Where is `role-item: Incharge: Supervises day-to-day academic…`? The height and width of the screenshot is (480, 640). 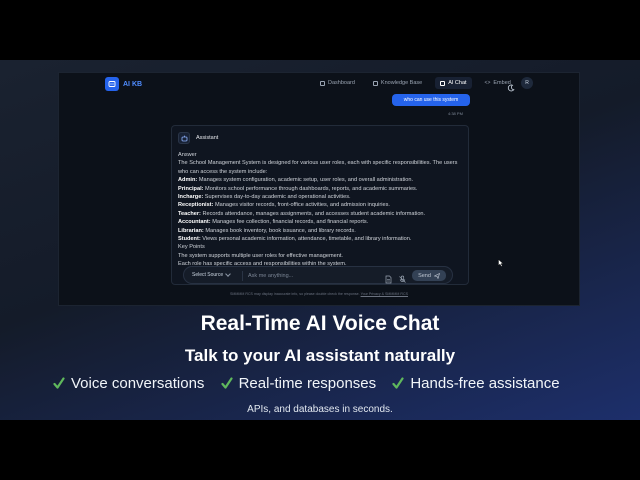 role-item: Incharge: Supervises day-to-day academic… is located at coordinates (264, 197).